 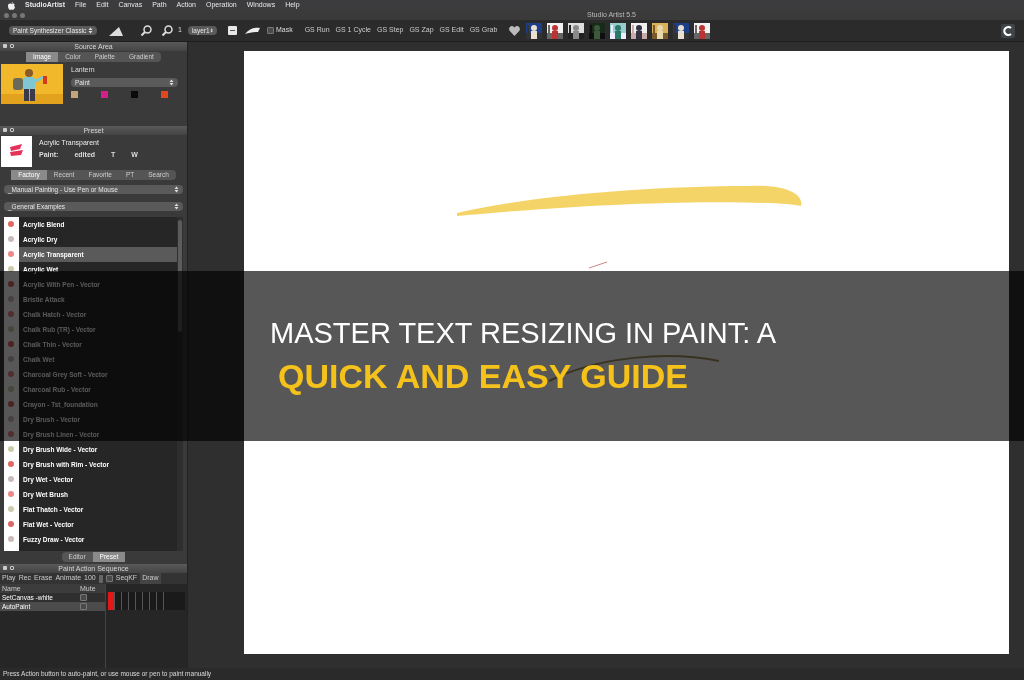 I want to click on refresh-icon, so click(x=1008, y=30).